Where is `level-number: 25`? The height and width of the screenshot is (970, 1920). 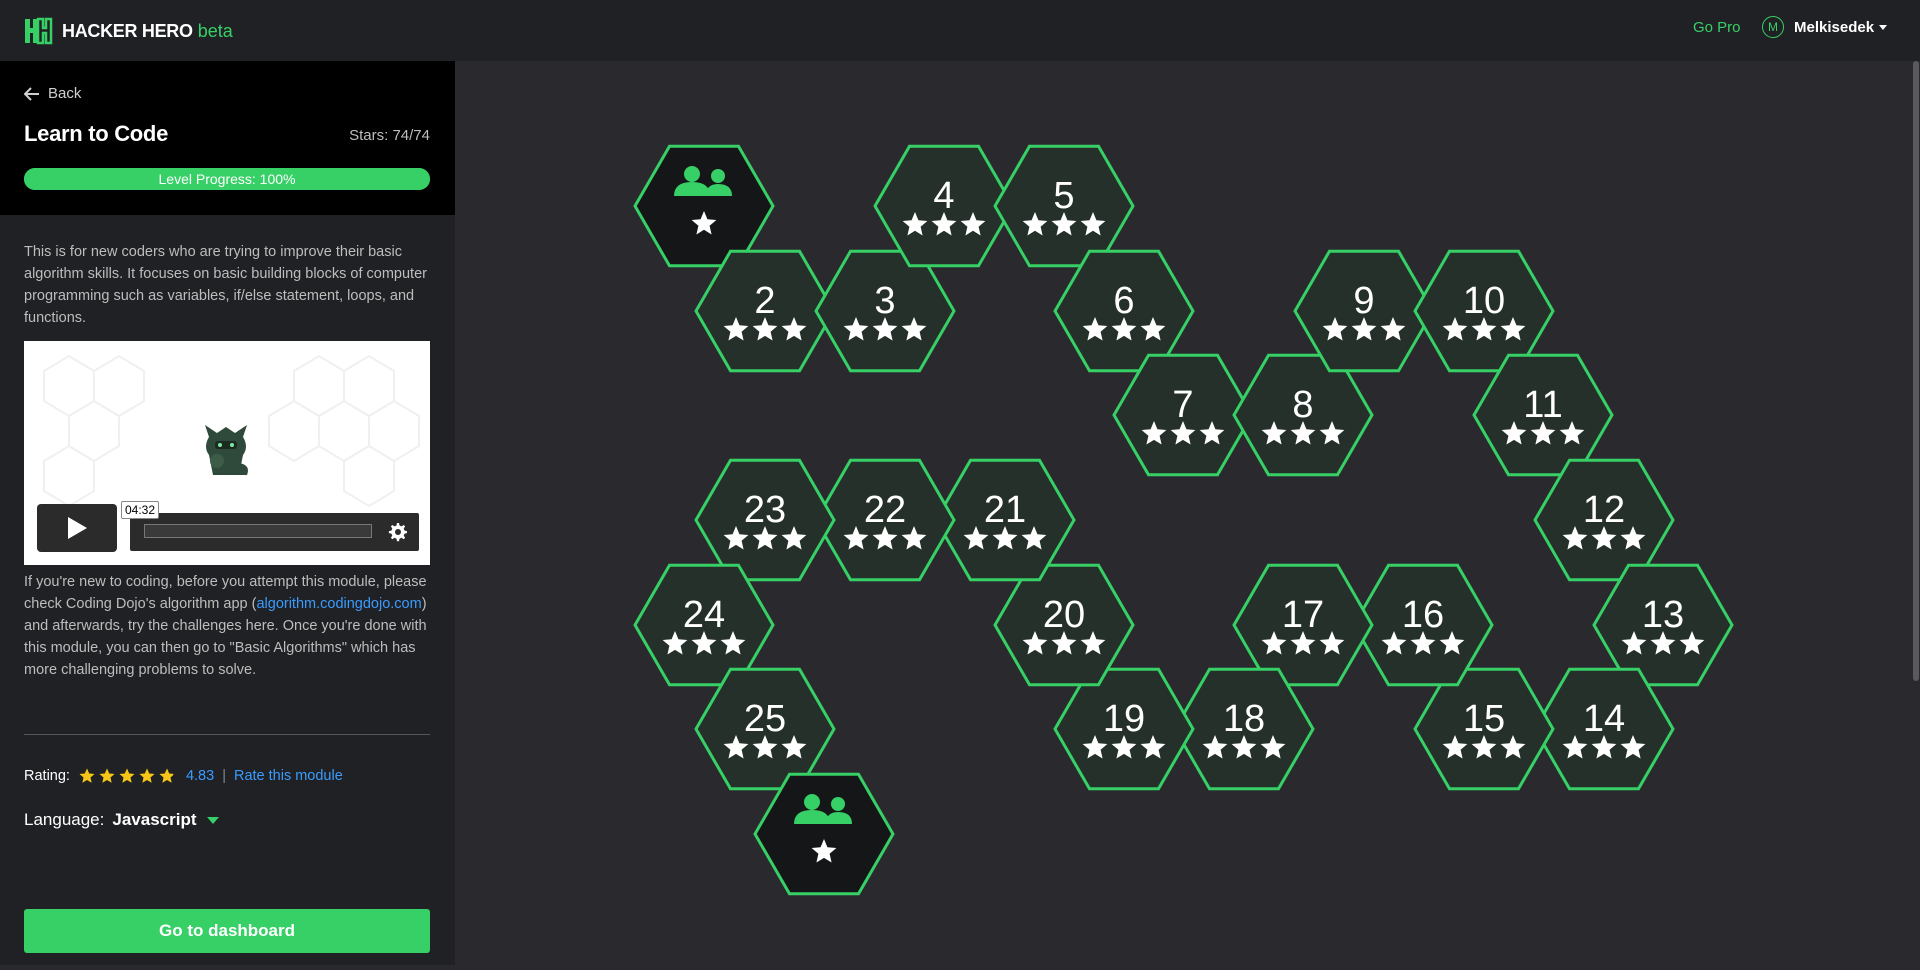
level-number: 25 is located at coordinates (765, 719).